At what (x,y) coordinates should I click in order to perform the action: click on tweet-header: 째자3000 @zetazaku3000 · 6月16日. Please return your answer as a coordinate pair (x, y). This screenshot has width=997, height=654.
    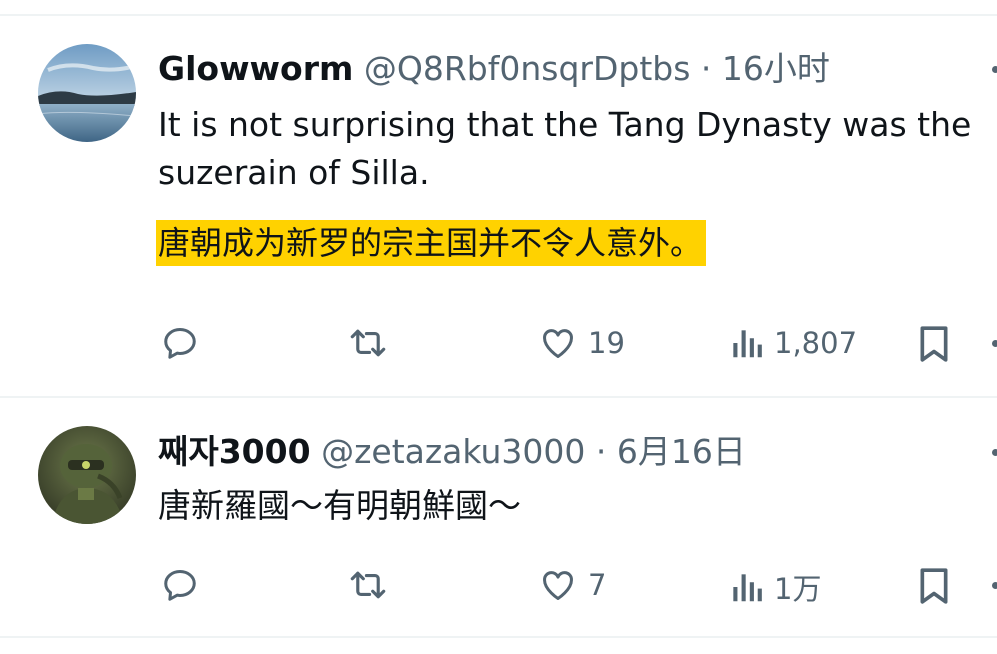
    Looking at the image, I should click on (452, 452).